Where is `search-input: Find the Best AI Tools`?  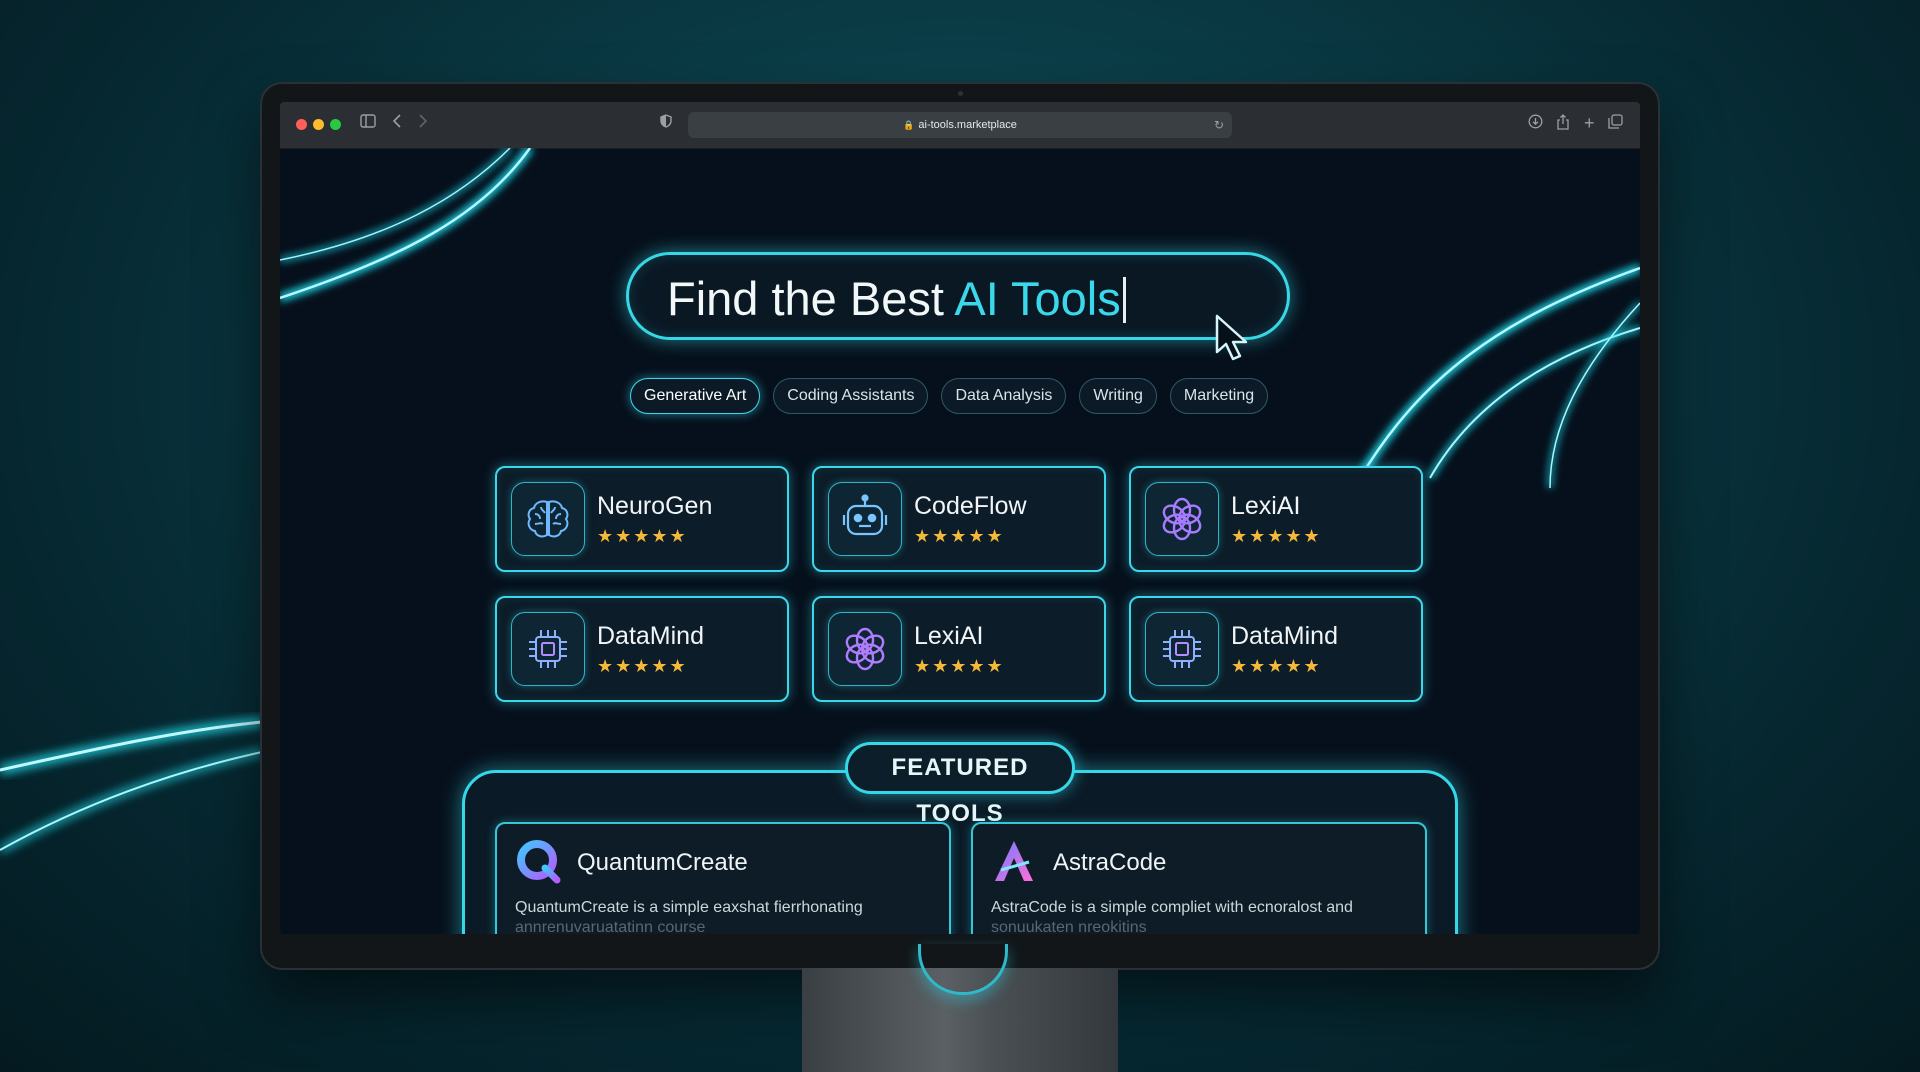
search-input: Find the Best AI Tools is located at coordinates (958, 296).